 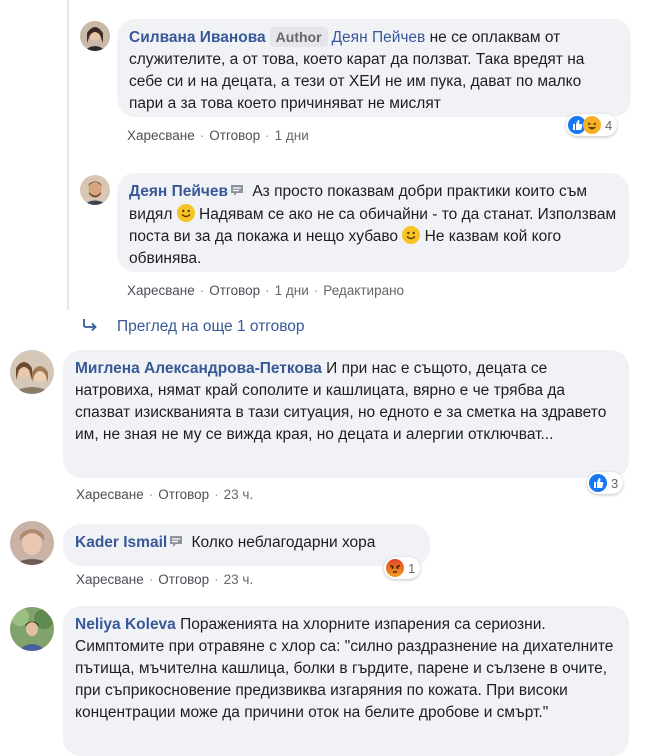 What do you see at coordinates (412, 568) in the screenshot?
I see `reaction-count: 1` at bounding box center [412, 568].